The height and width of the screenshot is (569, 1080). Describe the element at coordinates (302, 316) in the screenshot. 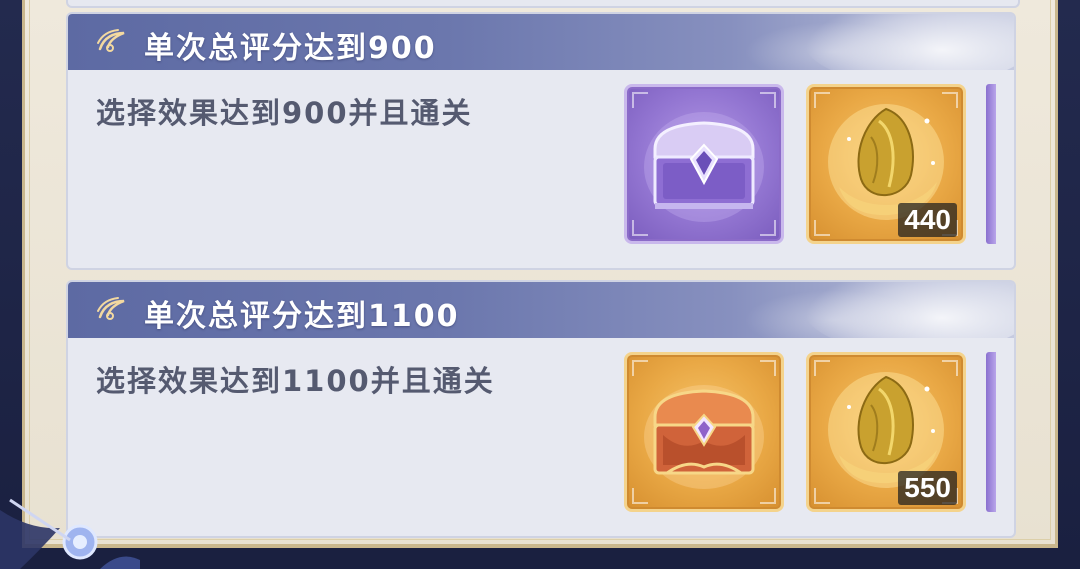

I see `task-title: 单次总评分达到1100` at that location.